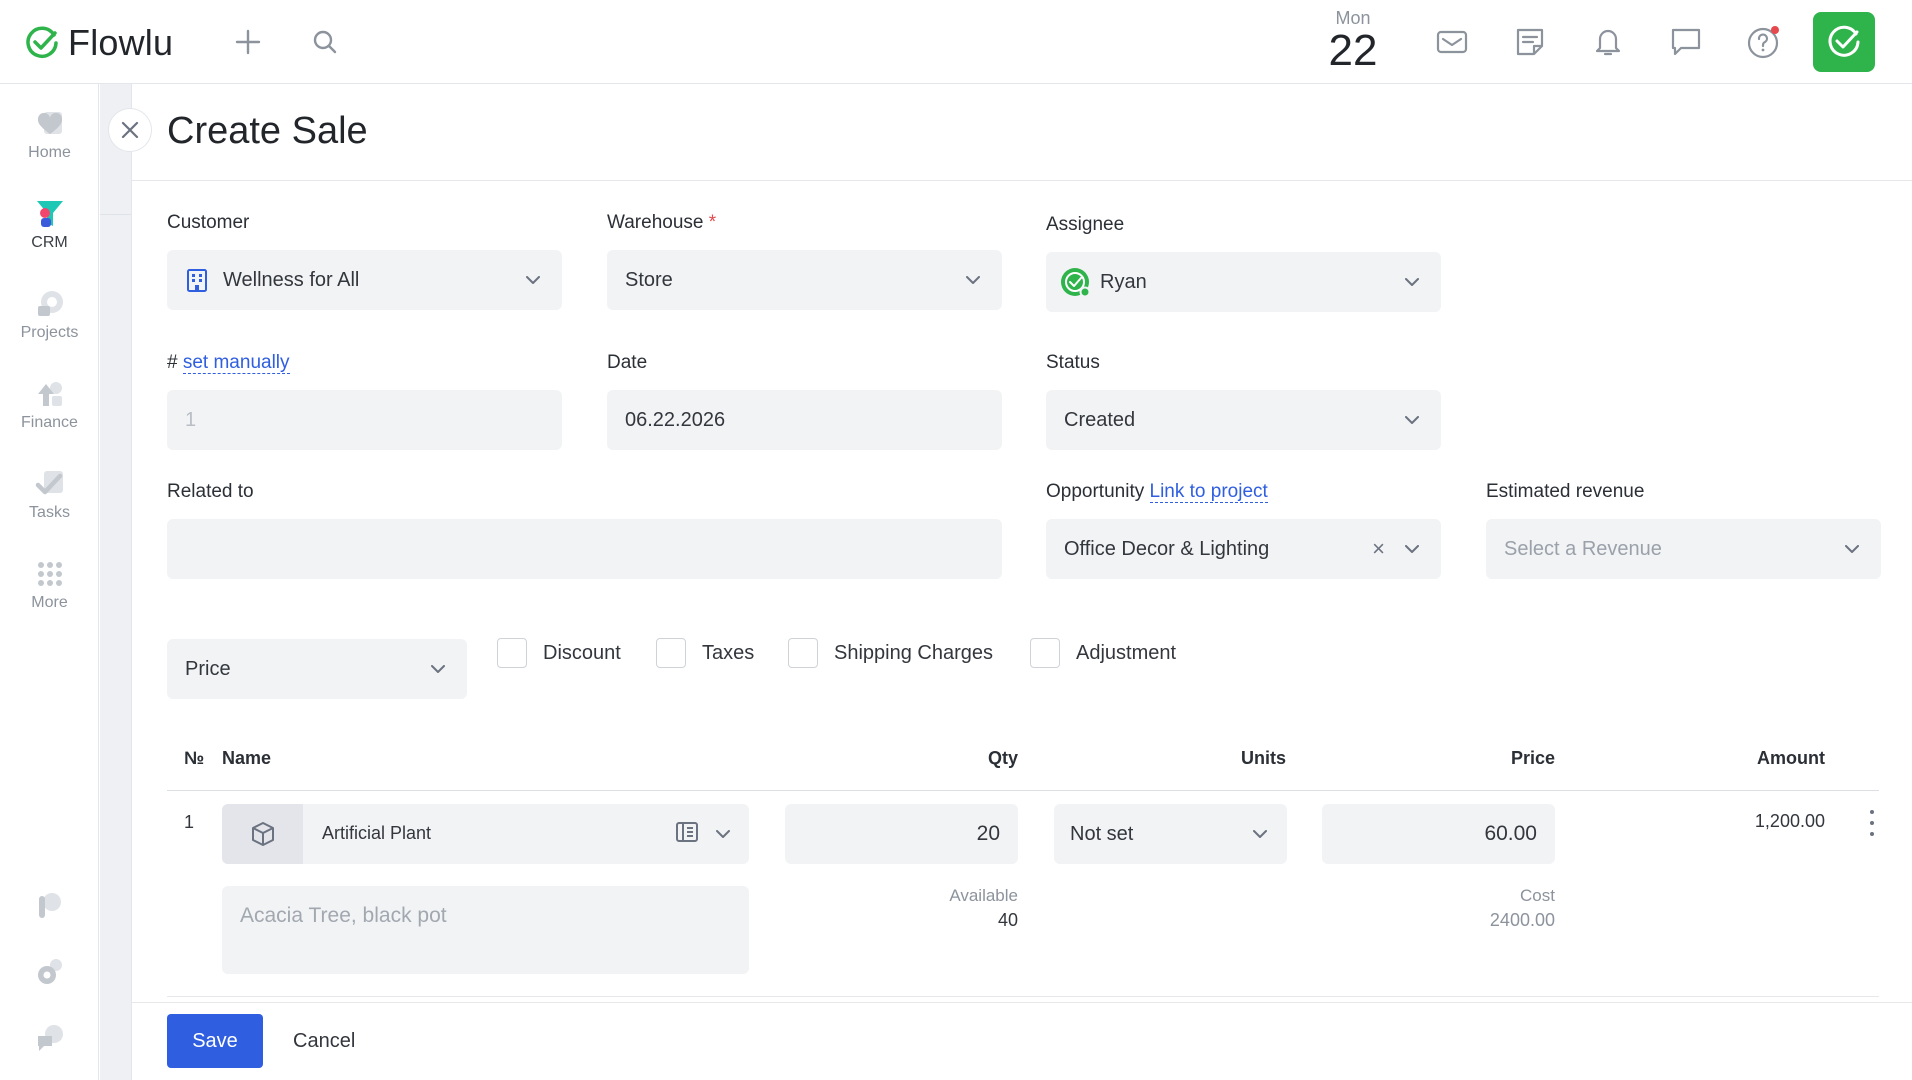 The height and width of the screenshot is (1080, 1912). I want to click on column-header-qty: Qty, so click(1002, 758).